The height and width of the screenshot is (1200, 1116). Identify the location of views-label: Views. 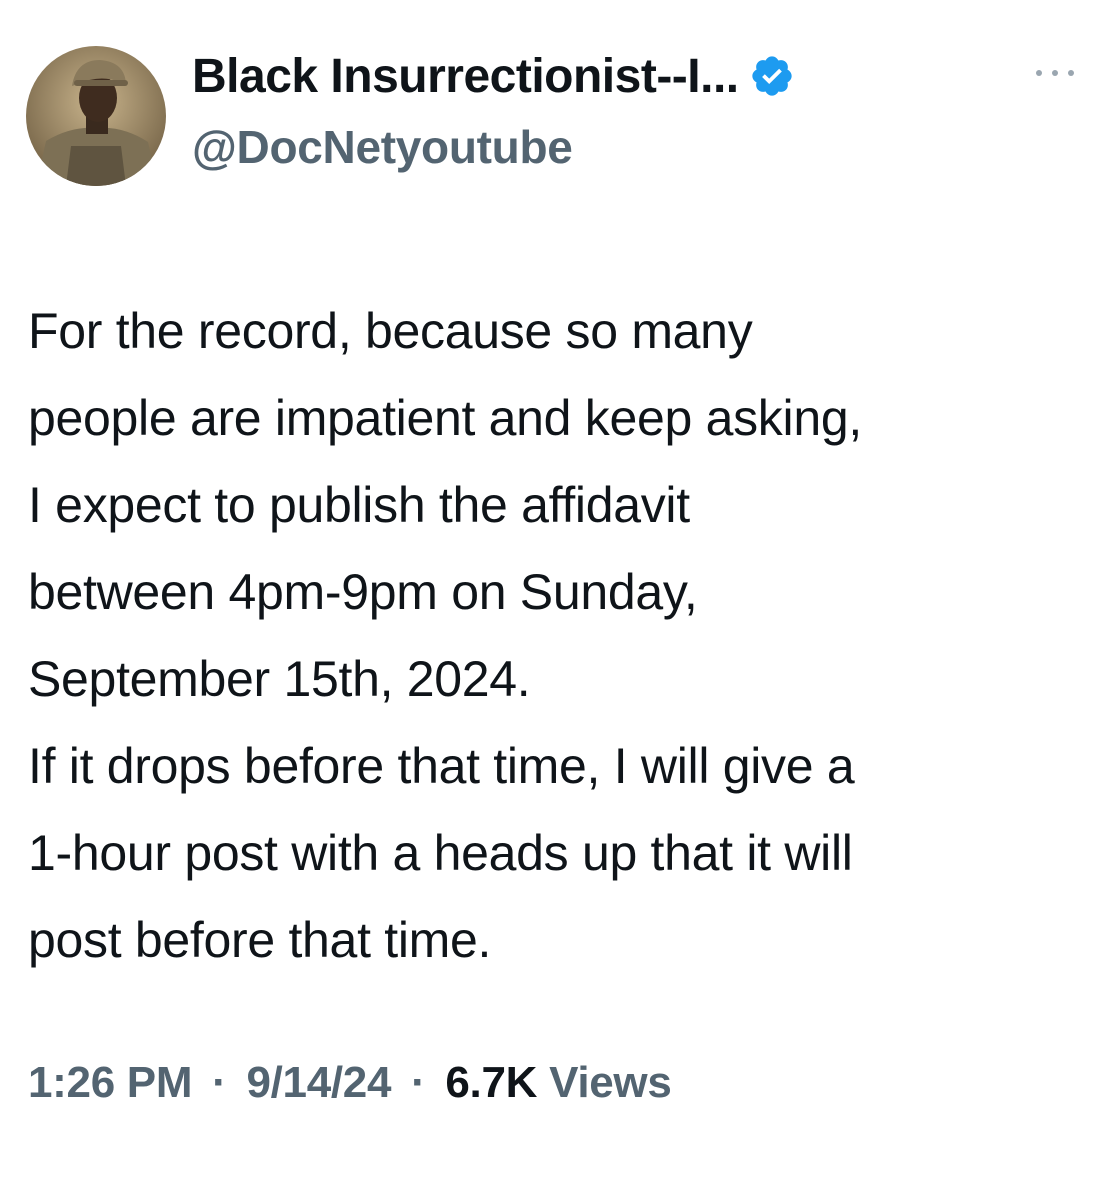
(610, 1082).